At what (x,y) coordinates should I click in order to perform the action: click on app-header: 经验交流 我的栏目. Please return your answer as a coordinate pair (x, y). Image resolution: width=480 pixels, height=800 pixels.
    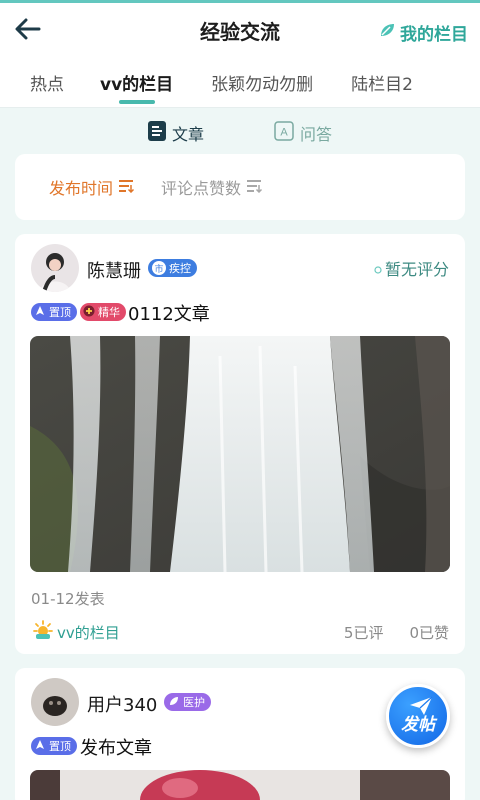
    Looking at the image, I should click on (240, 29).